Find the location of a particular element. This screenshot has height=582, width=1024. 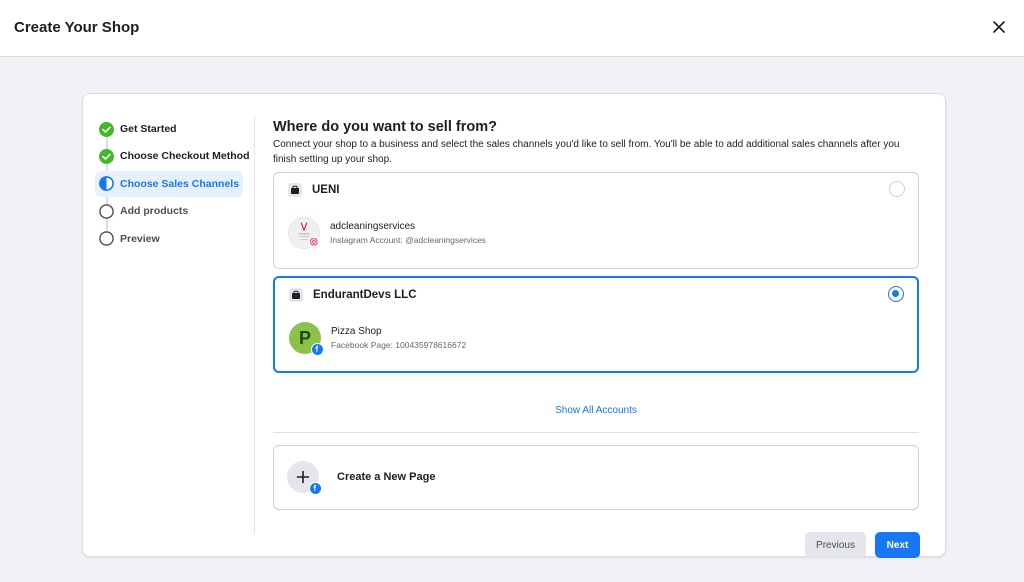

channel-detail: Facebook Page: 100435978616672 is located at coordinates (399, 345).